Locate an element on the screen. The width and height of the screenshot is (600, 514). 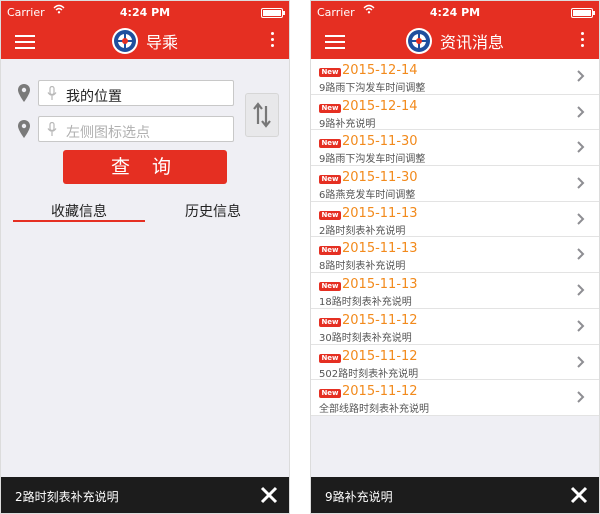
news-item: New 2015-11-13 2路时刻表补充说明 is located at coordinates (455, 219).